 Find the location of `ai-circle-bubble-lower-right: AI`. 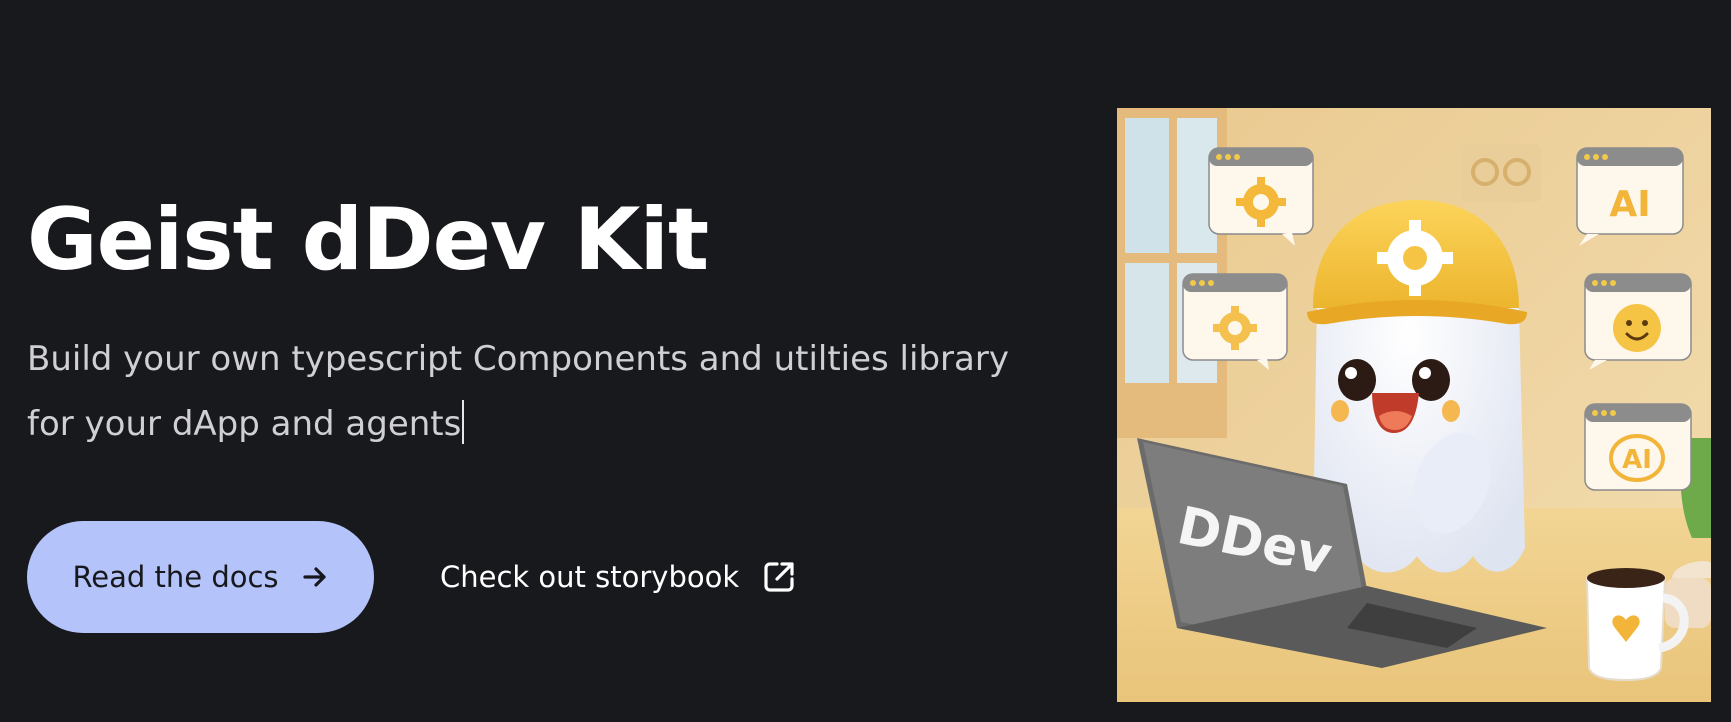

ai-circle-bubble-lower-right: AI is located at coordinates (1638, 447).